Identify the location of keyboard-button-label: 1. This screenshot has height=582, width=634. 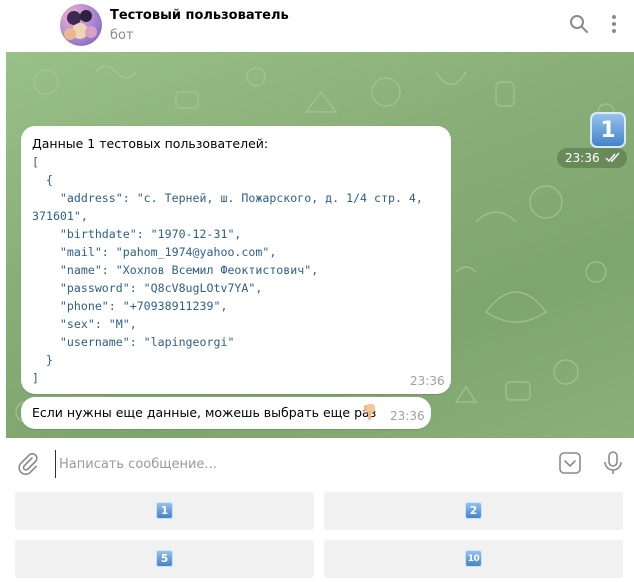
(164, 510).